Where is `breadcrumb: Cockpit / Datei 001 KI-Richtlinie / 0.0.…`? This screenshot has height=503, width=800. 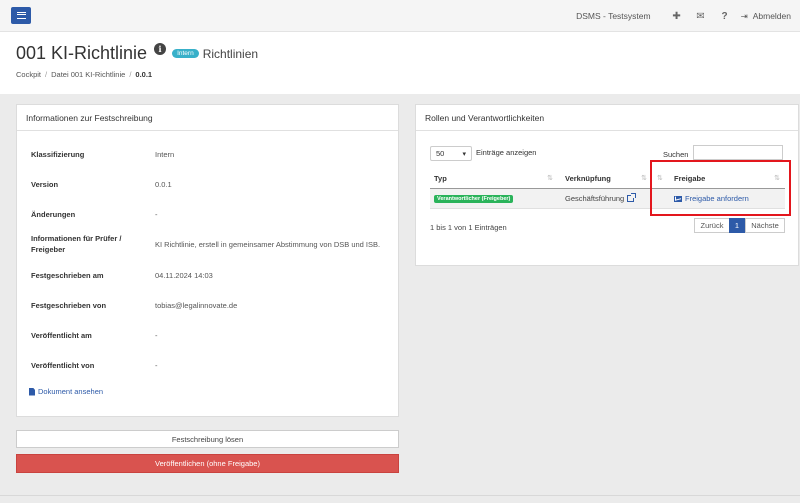
breadcrumb: Cockpit / Datei 001 KI-Richtlinie / 0.0.… is located at coordinates (84, 74).